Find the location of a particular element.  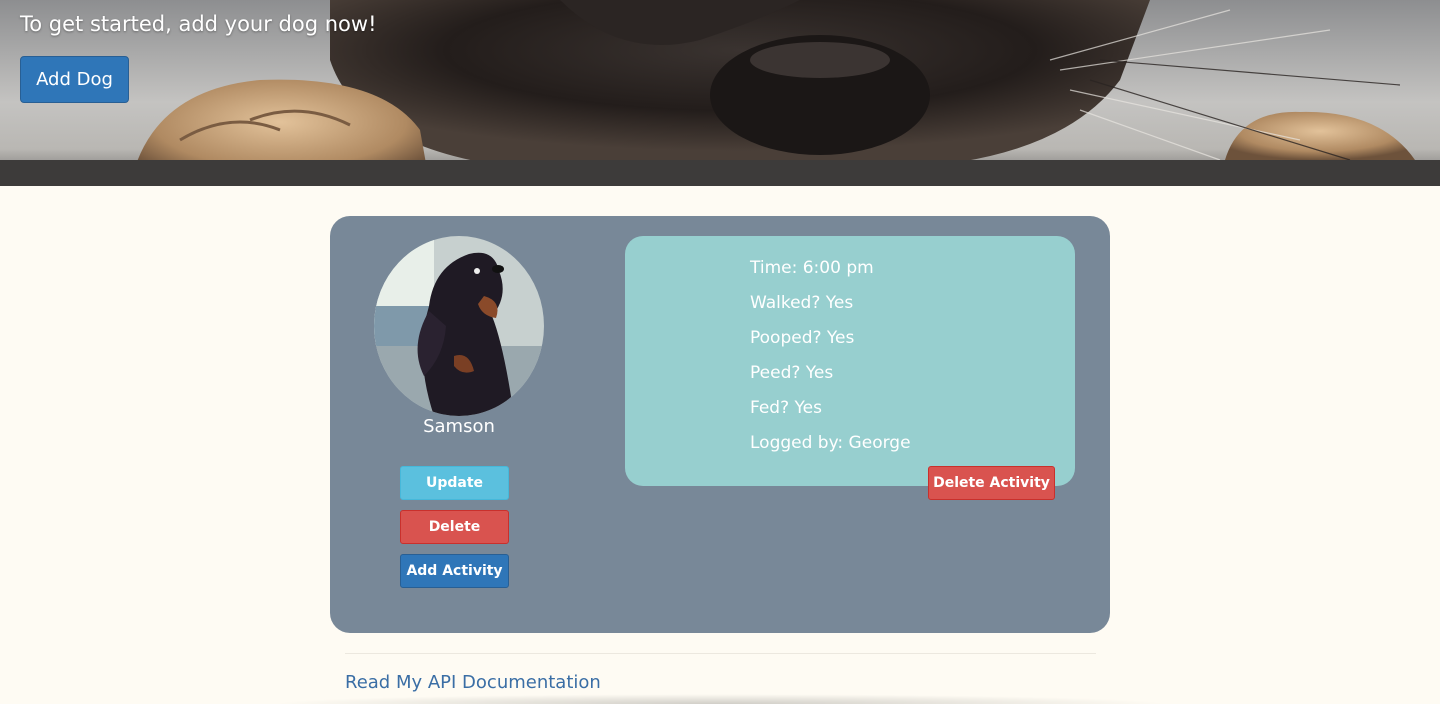

delete-dog-button: Delete is located at coordinates (454, 527).